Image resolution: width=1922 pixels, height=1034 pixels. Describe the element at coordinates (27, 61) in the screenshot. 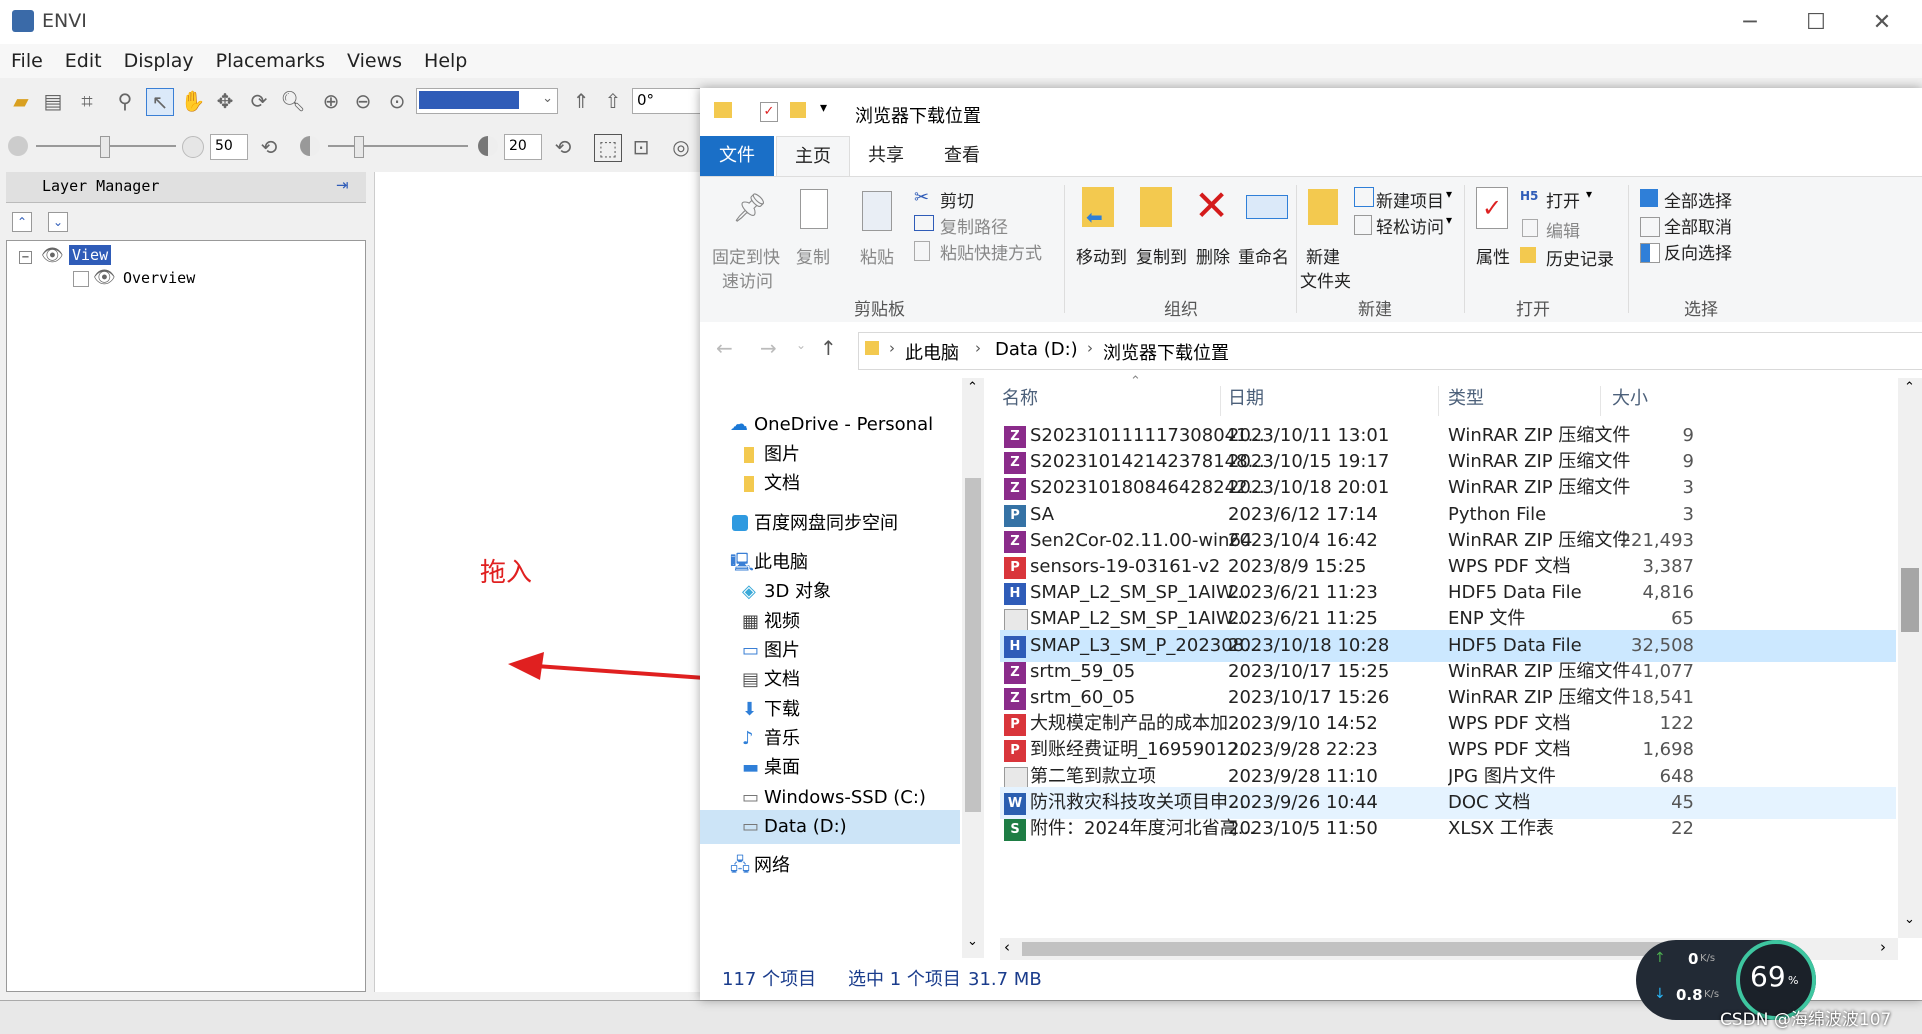

I see `menu-file: File` at that location.